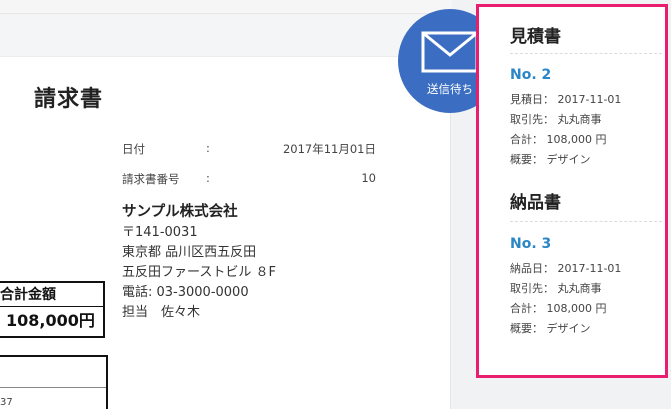 The height and width of the screenshot is (409, 671). Describe the element at coordinates (566, 99) in the screenshot. I see `estimate-date: 見積日： 2017-11-01` at that location.